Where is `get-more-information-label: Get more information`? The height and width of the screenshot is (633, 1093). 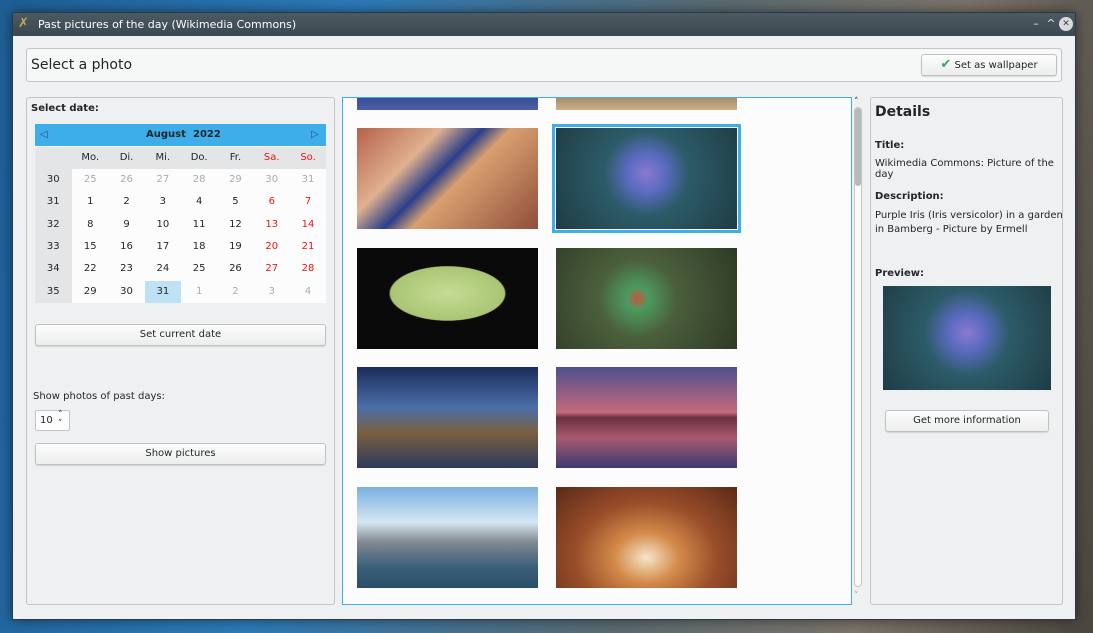
get-more-information-label: Get more information is located at coordinates (967, 420).